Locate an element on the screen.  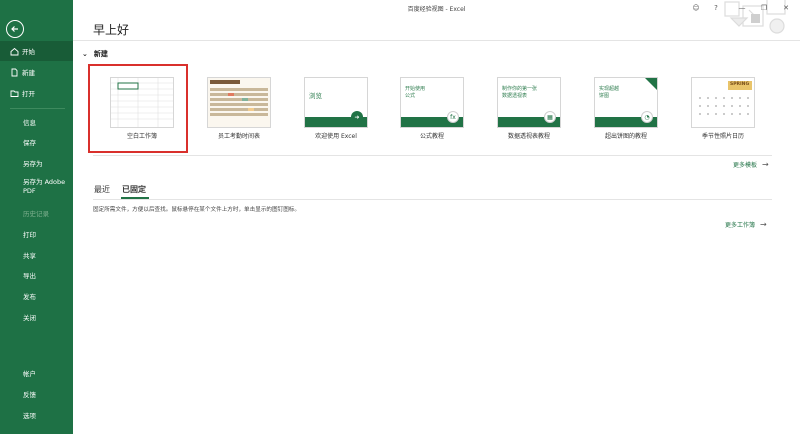
pinned-empty-hint: 固定所需文件，方便以后查找。鼠标悬停在某个文件上方时，单击显示的图钉图标。 is located at coordinates (196, 210).